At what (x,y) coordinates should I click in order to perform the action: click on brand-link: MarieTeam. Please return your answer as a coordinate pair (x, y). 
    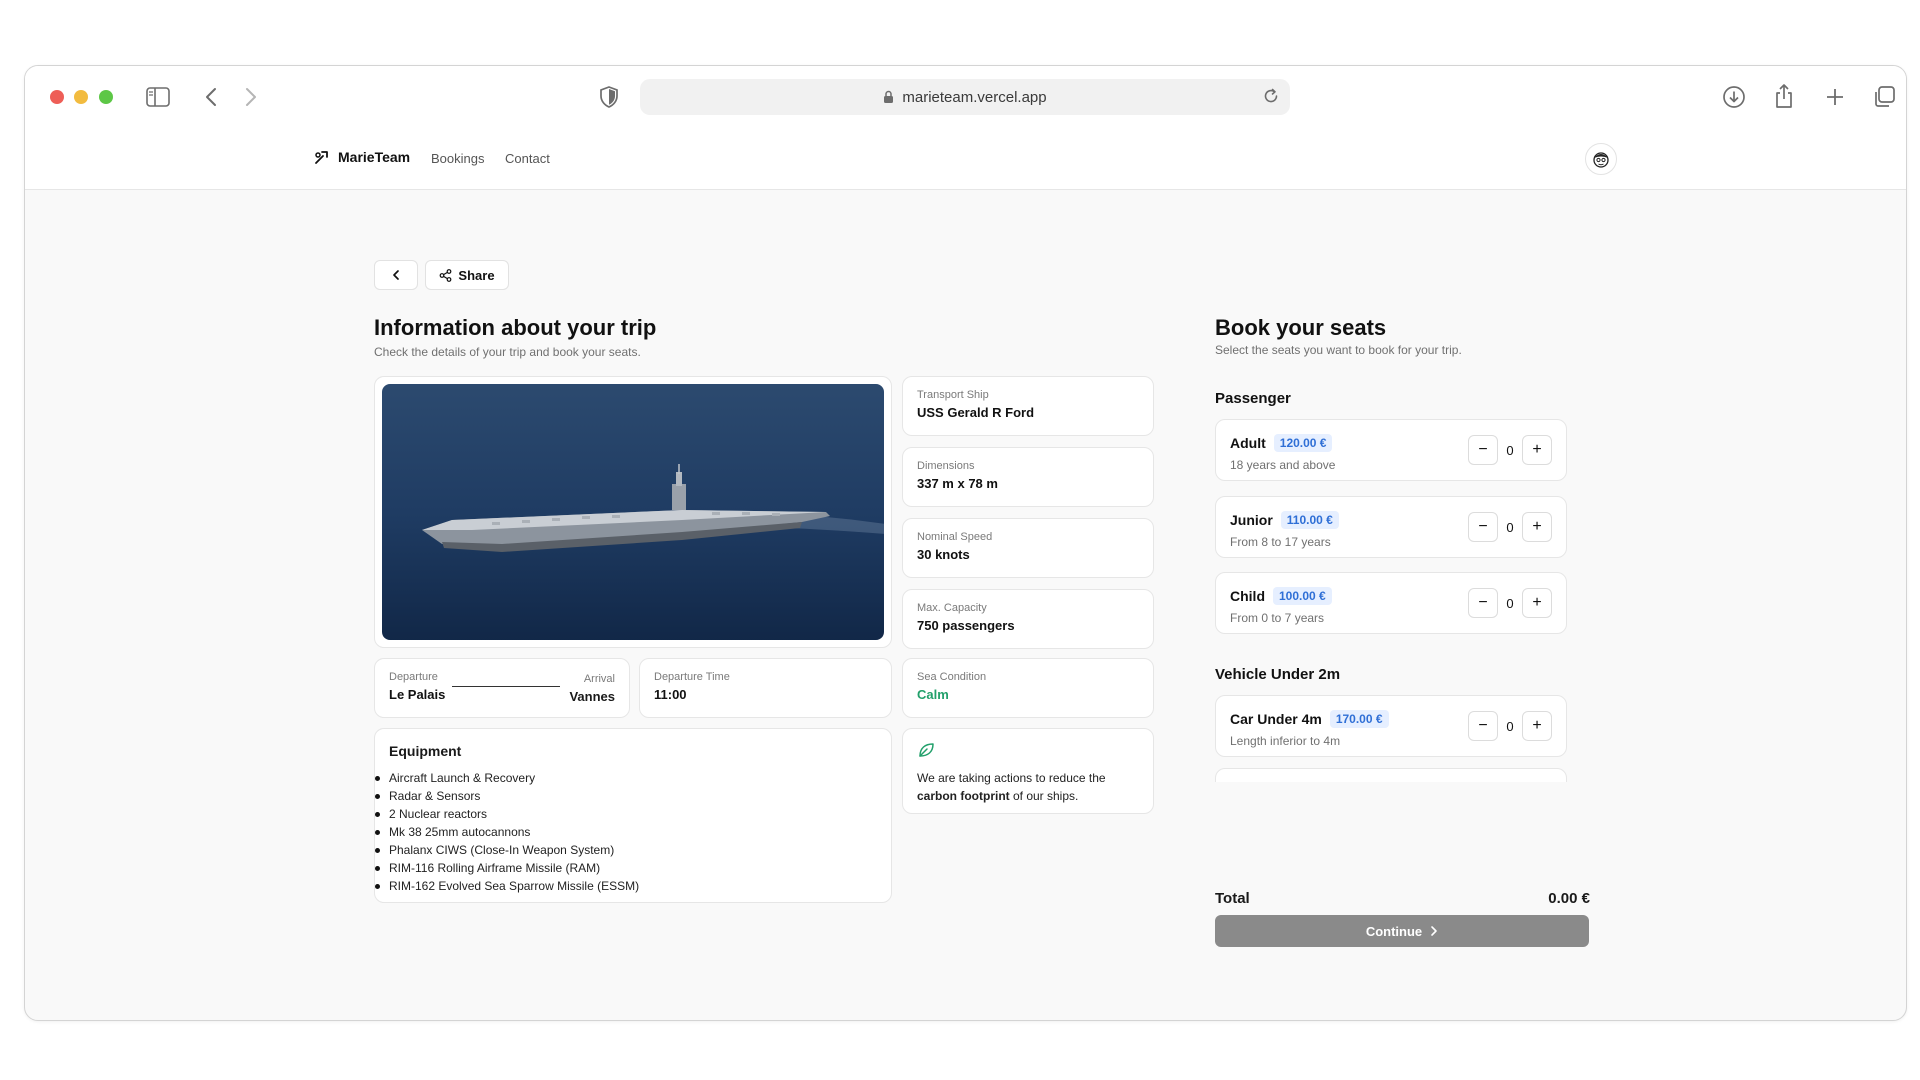
    Looking at the image, I should click on (362, 157).